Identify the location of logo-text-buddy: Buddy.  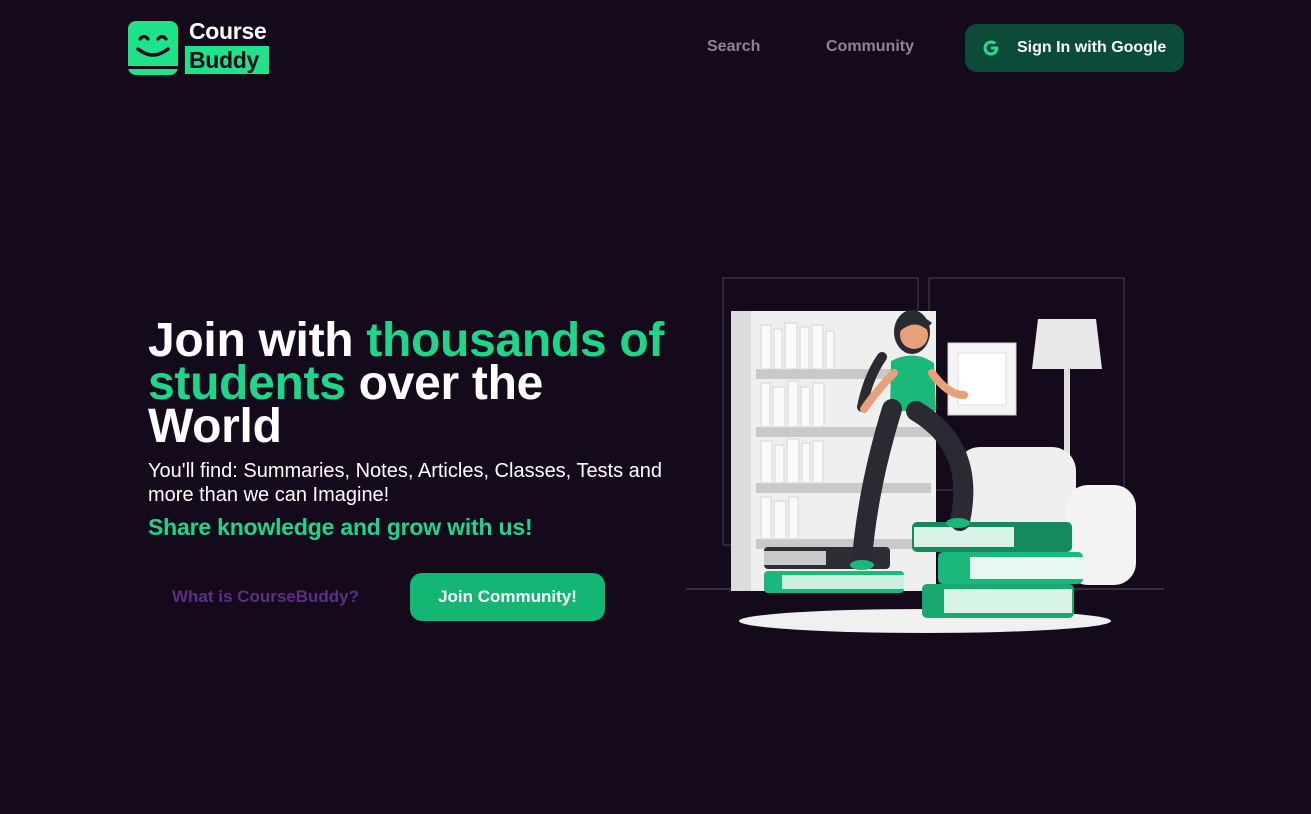
(227, 60).